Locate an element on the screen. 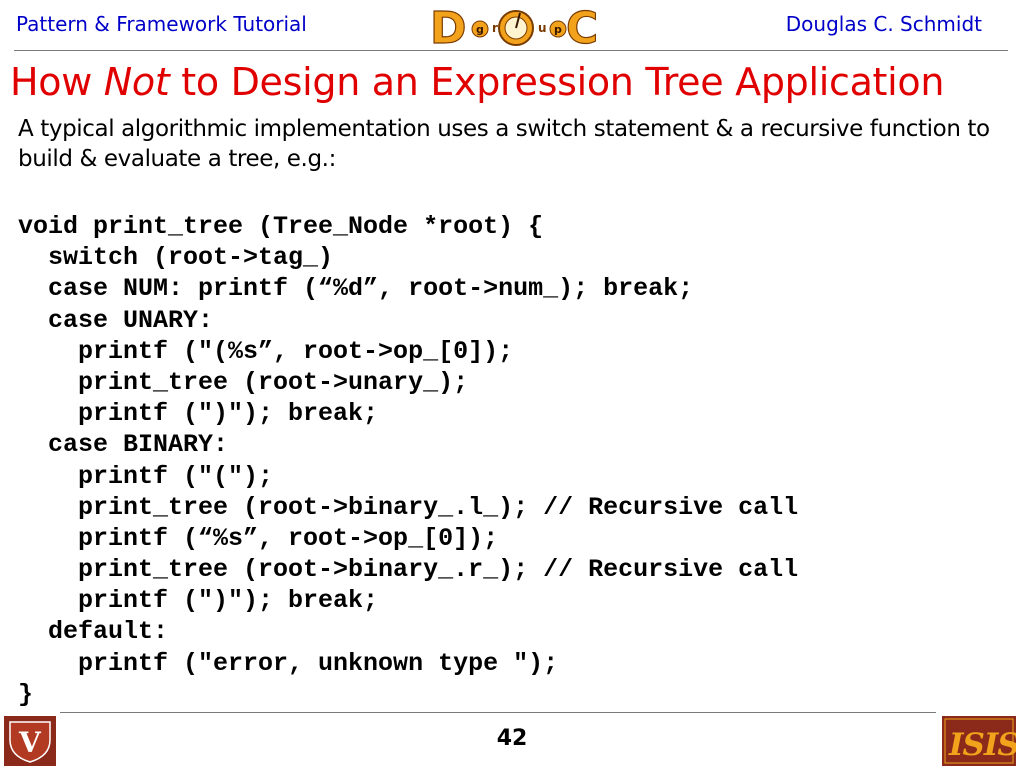 The width and height of the screenshot is (1024, 768). code-line: case UNARY: is located at coordinates (116, 320).